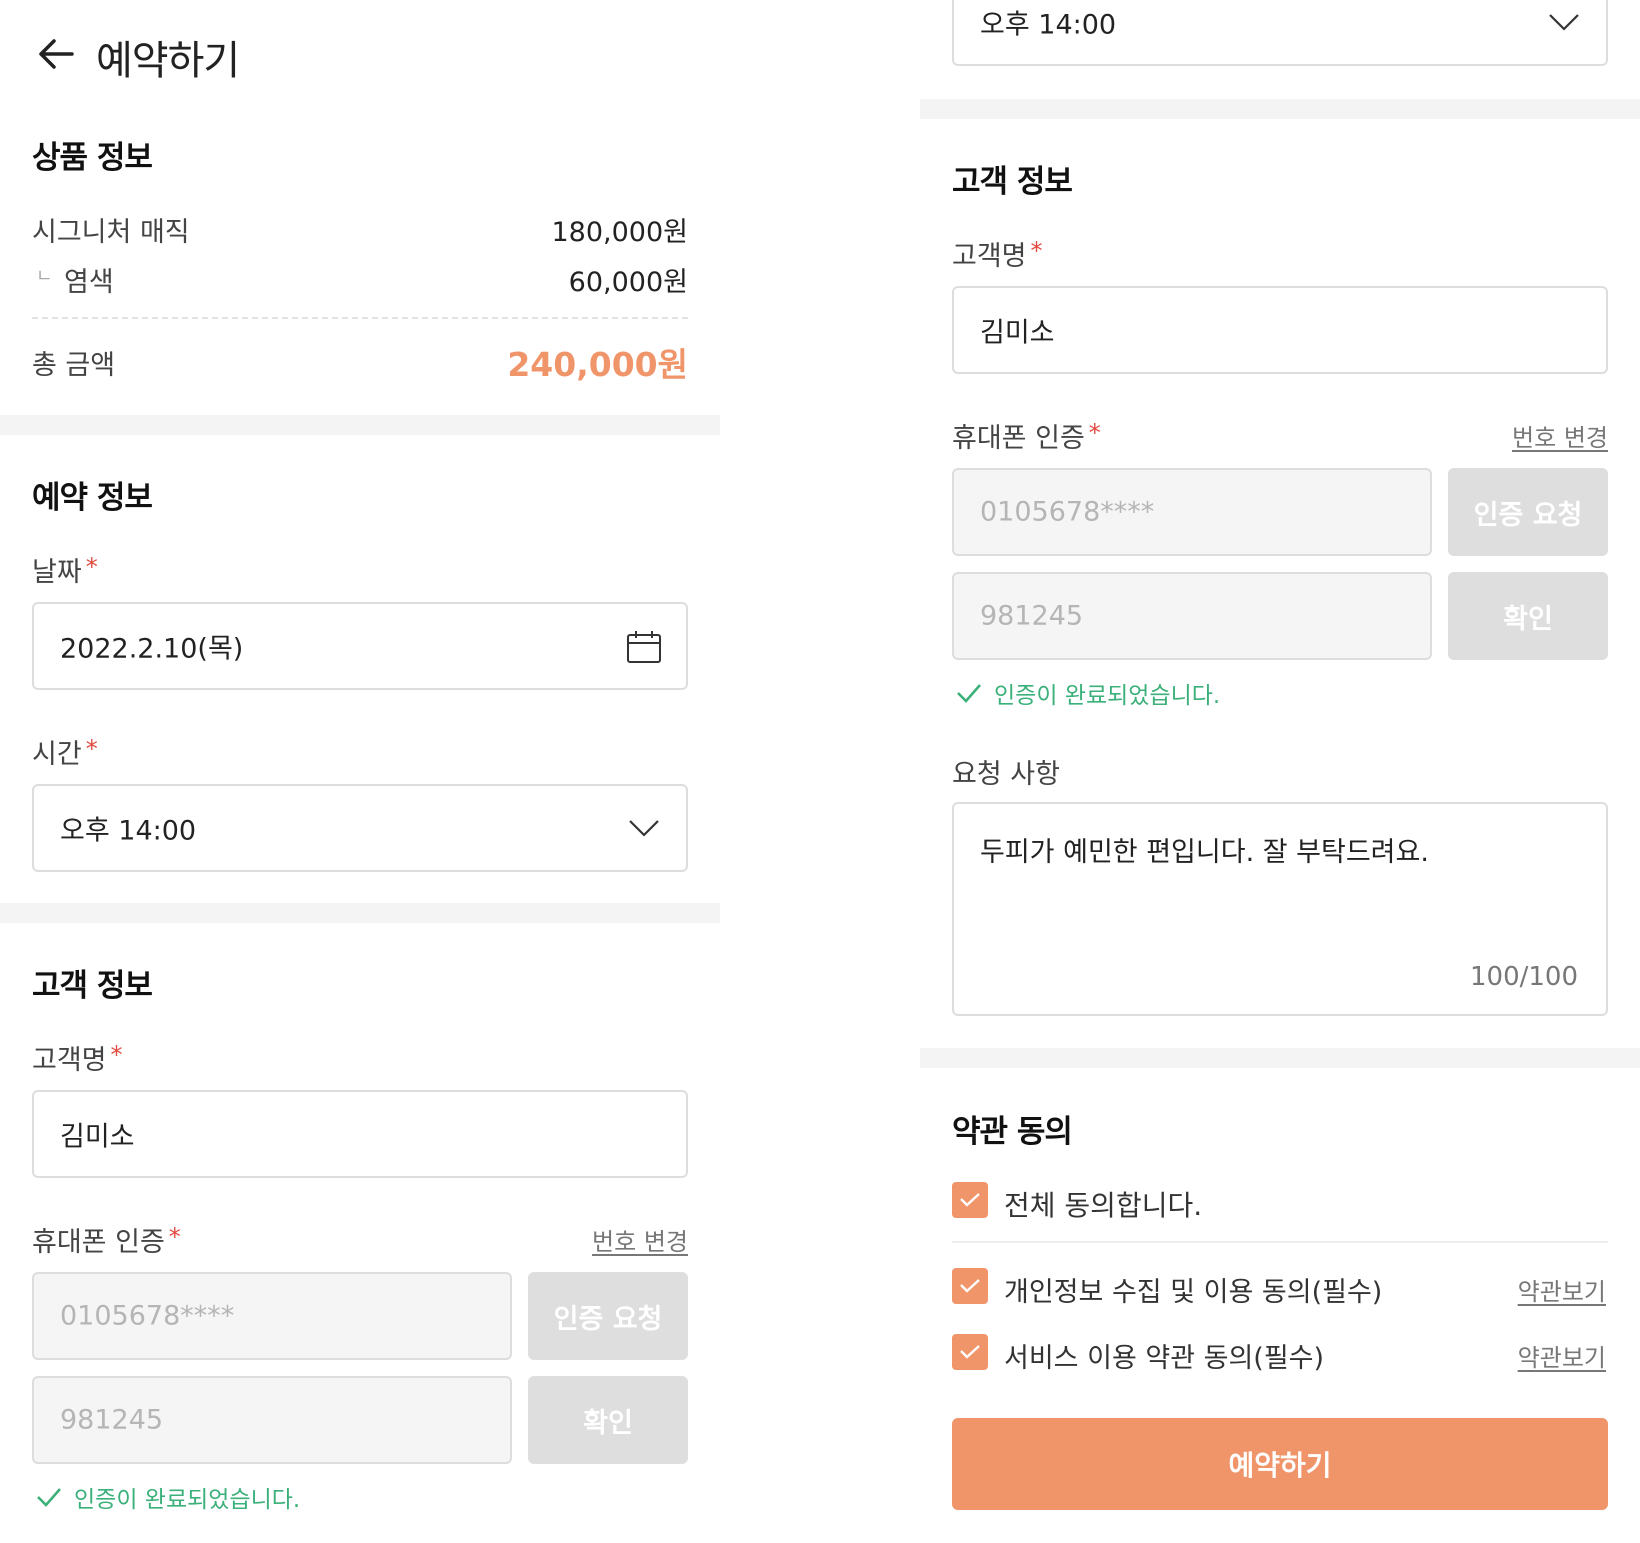  What do you see at coordinates (152, 649) in the screenshot?
I see `date-value: 2022.2.10(목)` at bounding box center [152, 649].